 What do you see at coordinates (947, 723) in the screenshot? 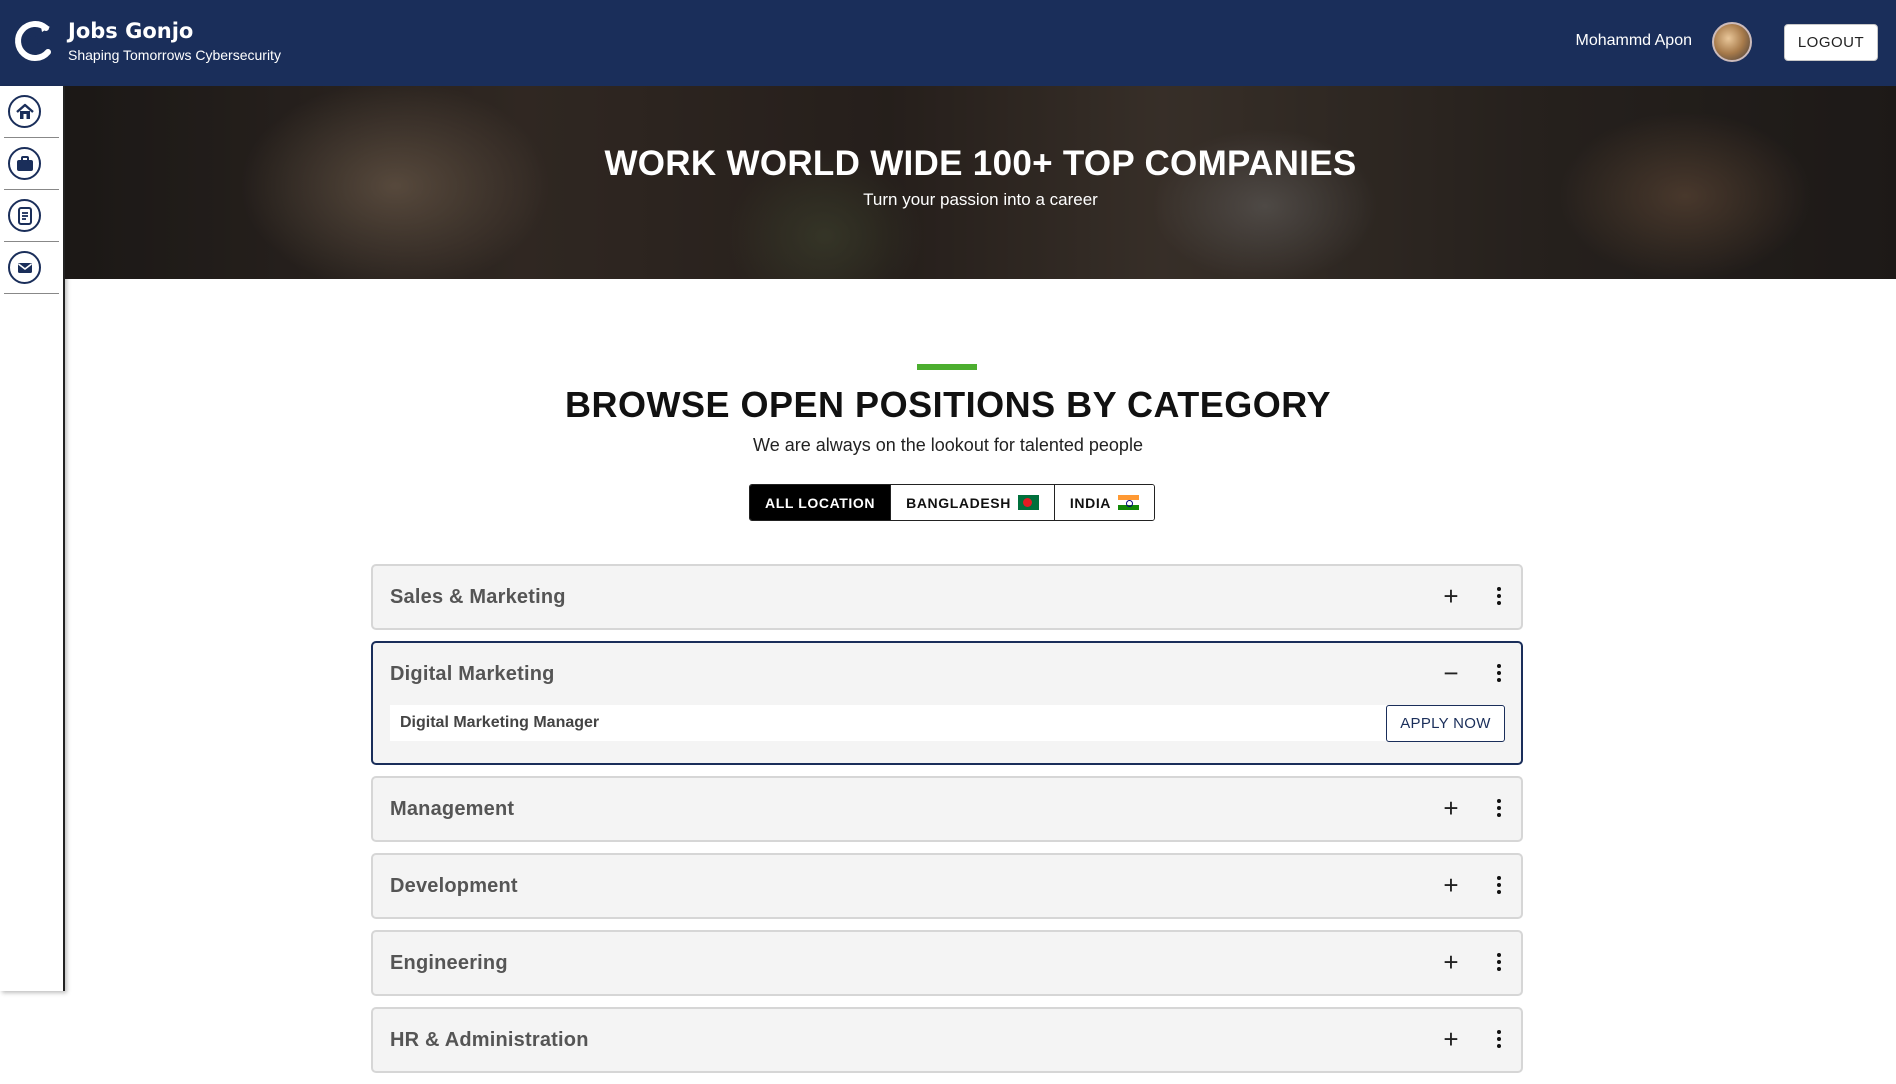
I see `job-row: Digital Marketing Manager APPLY NOW` at bounding box center [947, 723].